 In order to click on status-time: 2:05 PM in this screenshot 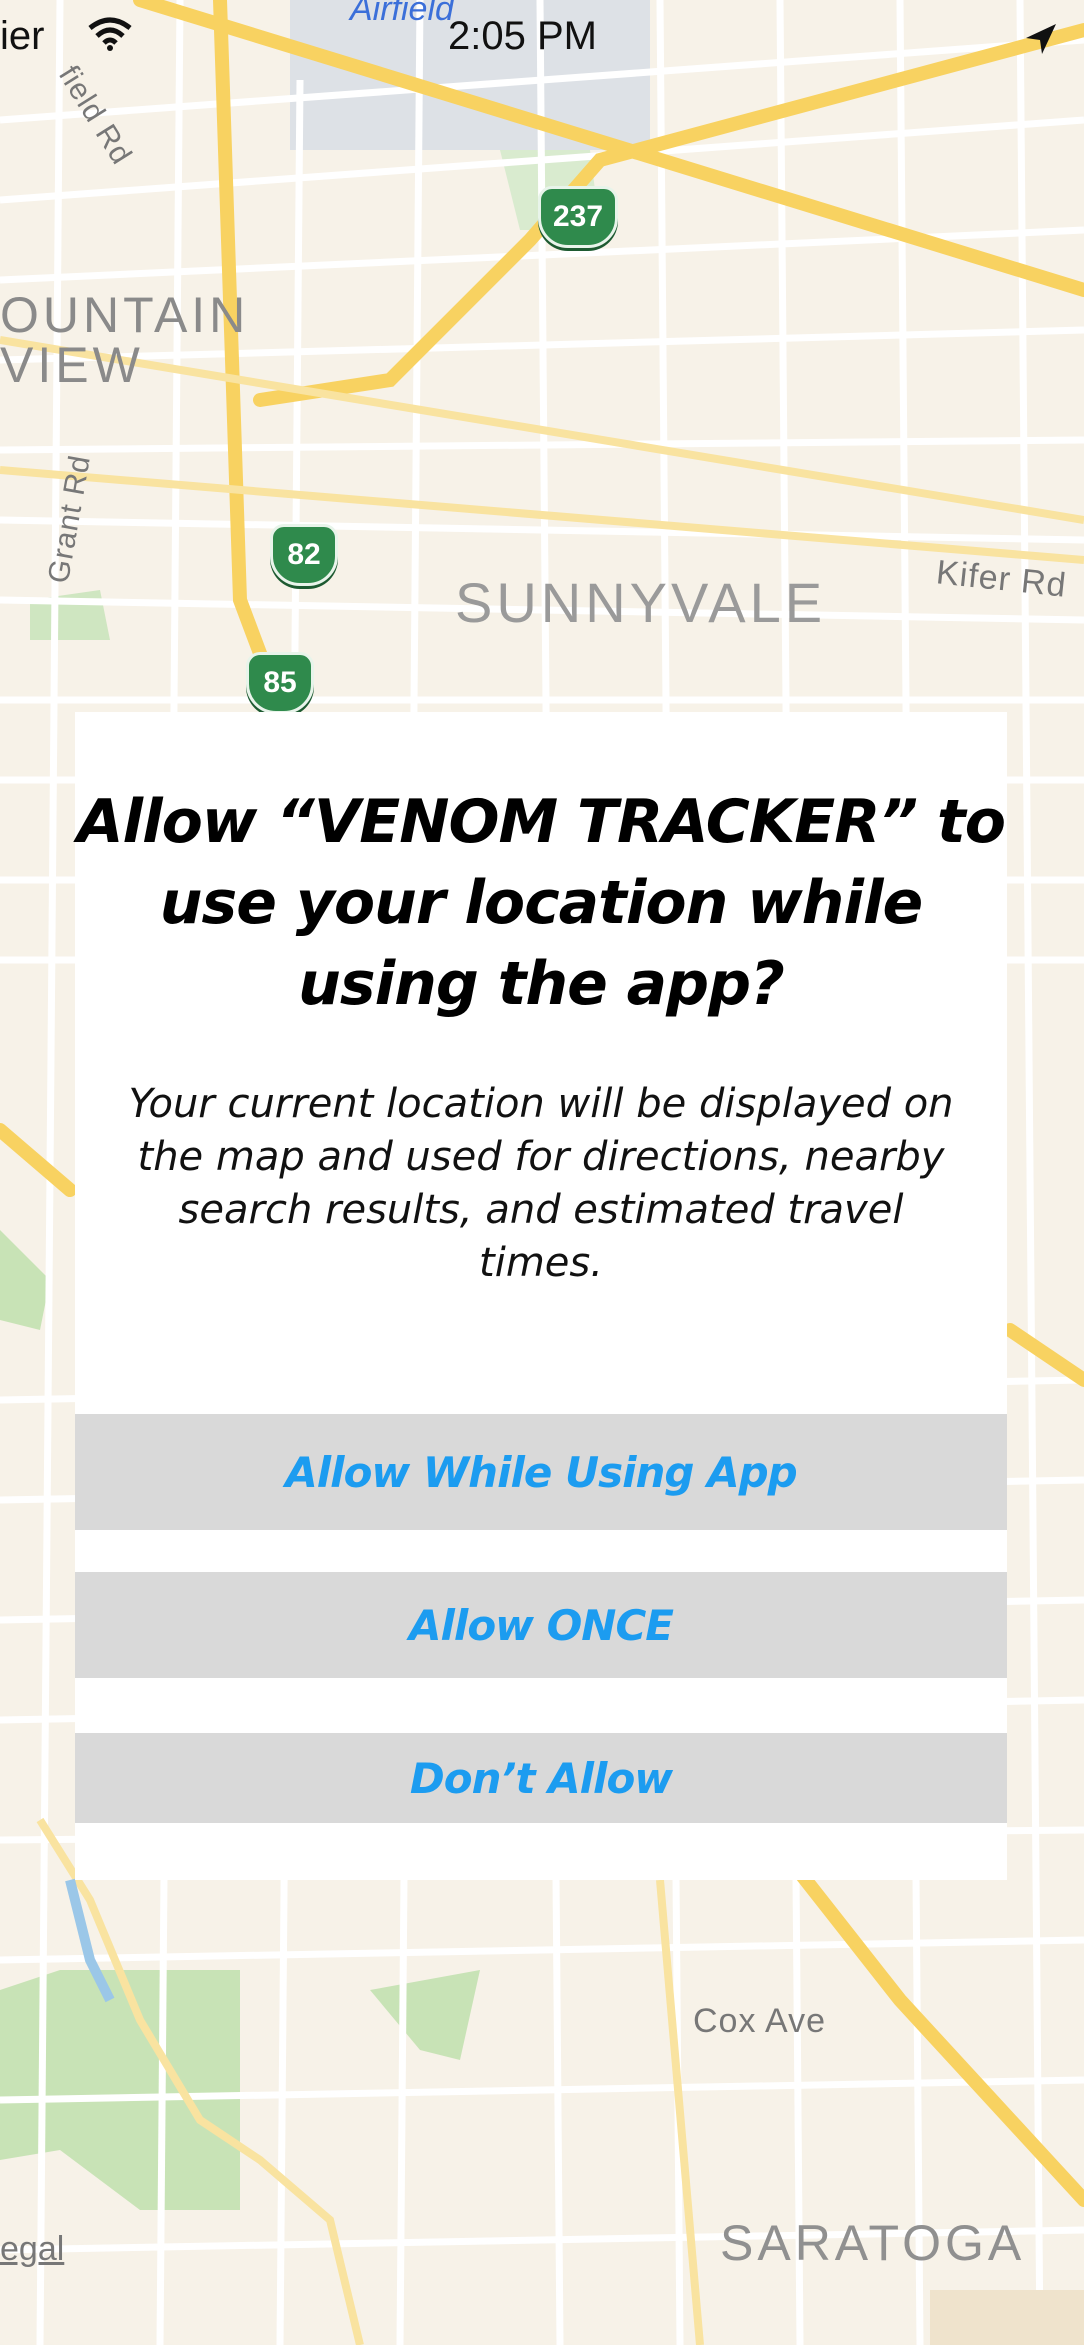, I will do `click(522, 36)`.